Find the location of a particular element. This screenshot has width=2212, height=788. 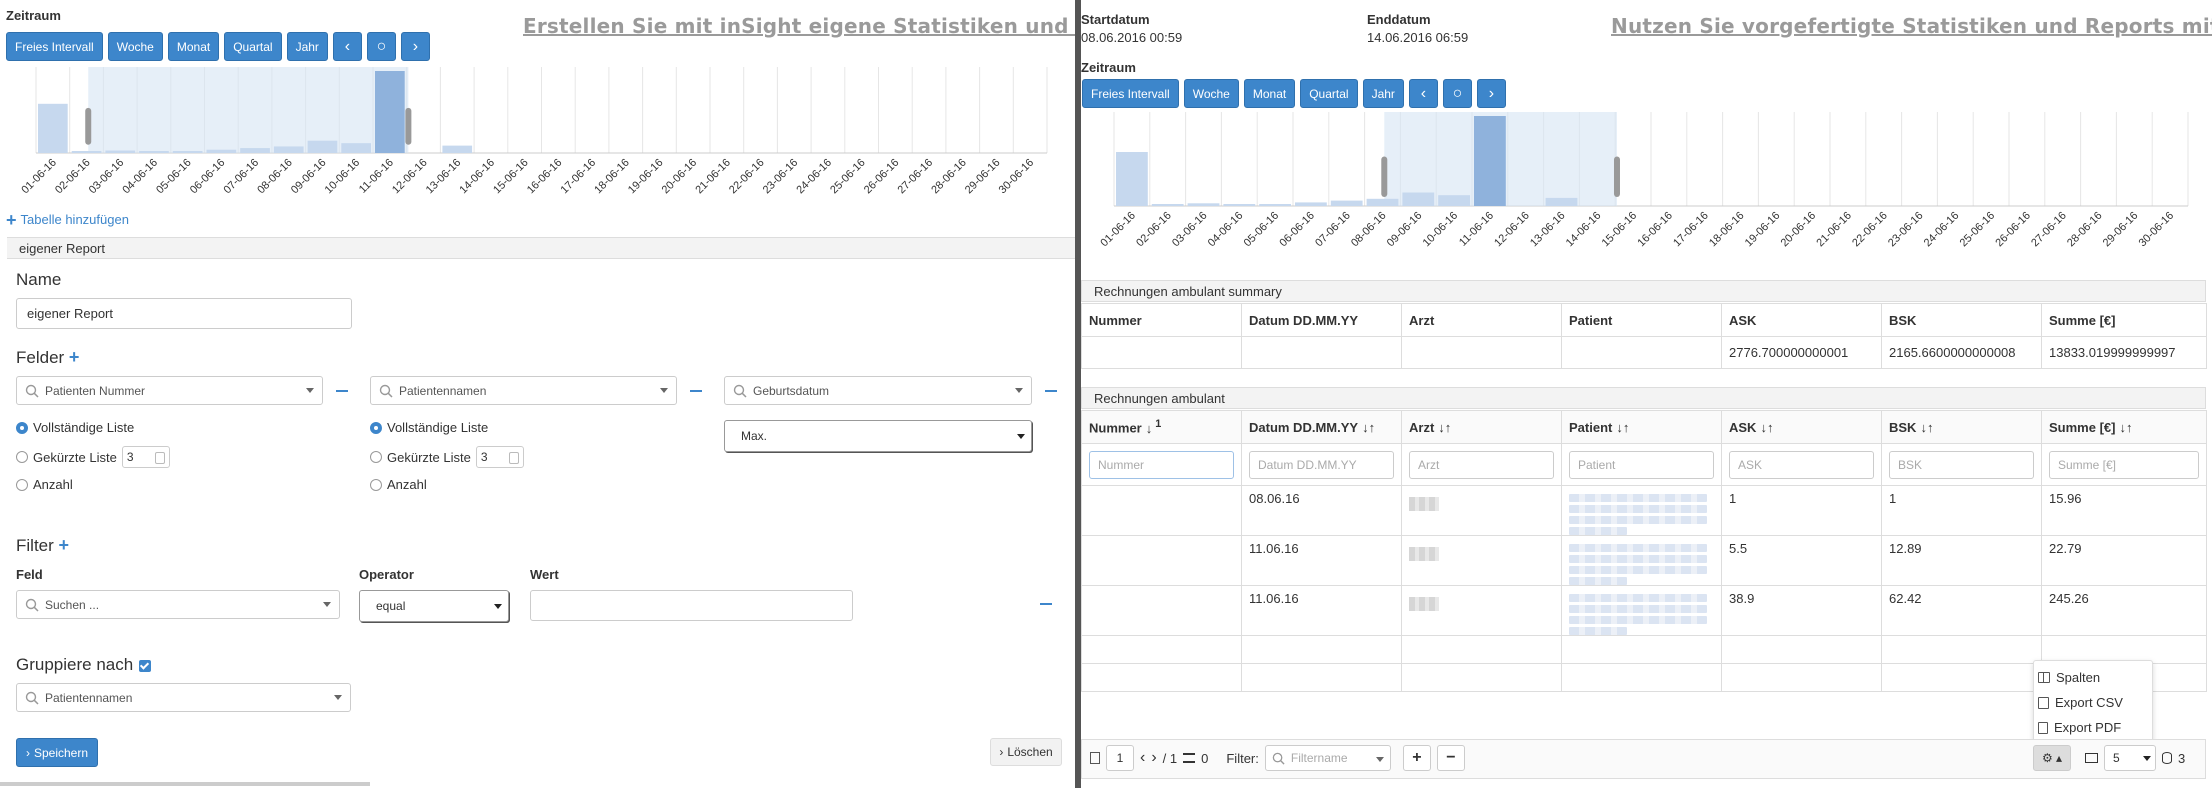

add-filter-icon: + is located at coordinates (64, 545).